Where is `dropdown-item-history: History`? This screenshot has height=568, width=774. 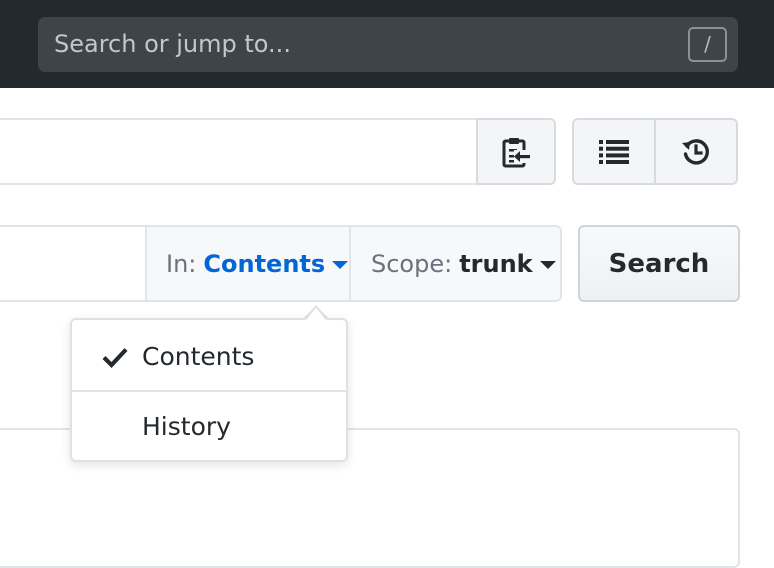 dropdown-item-history: History is located at coordinates (209, 427).